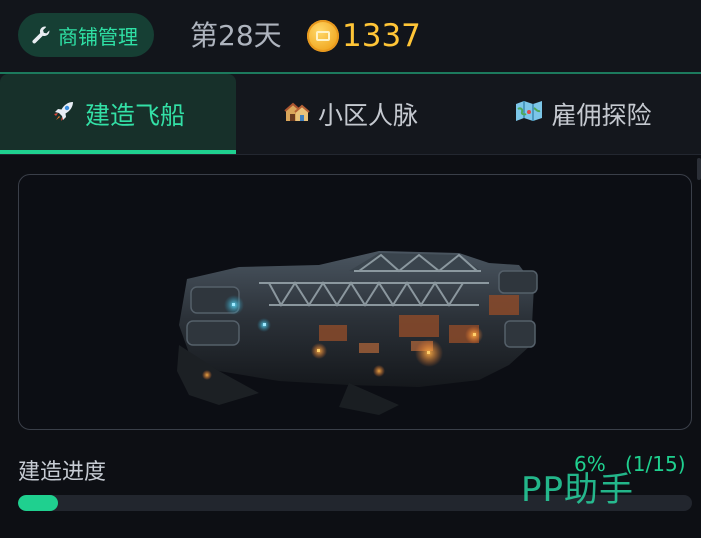 This screenshot has height=538, width=701. I want to click on coin-icon, so click(323, 36).